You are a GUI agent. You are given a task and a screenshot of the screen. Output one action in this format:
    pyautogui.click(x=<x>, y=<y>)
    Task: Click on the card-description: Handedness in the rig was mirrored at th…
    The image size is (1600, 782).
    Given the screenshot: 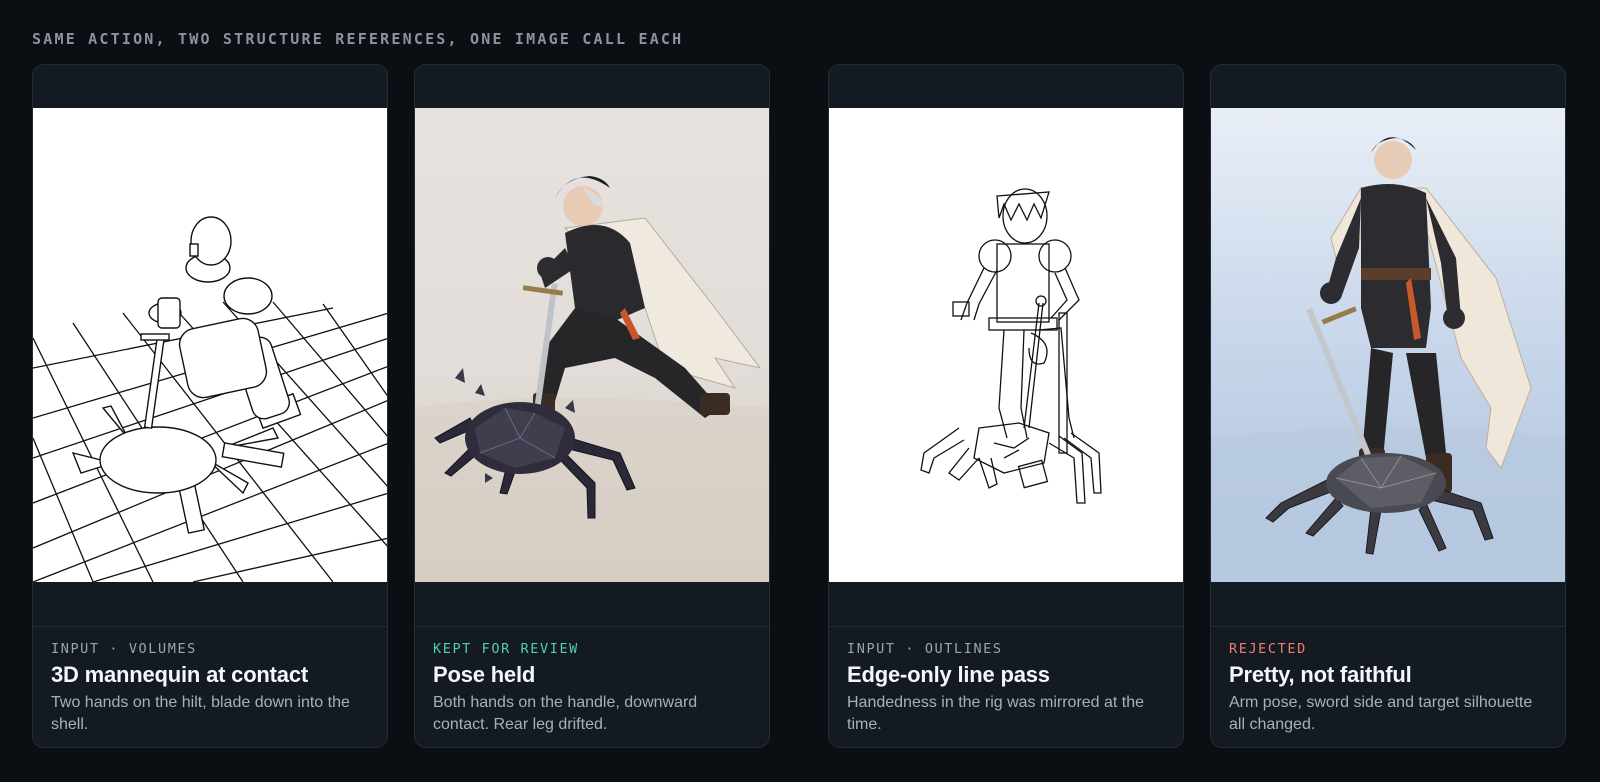 What is the action you would take?
    pyautogui.click(x=996, y=713)
    